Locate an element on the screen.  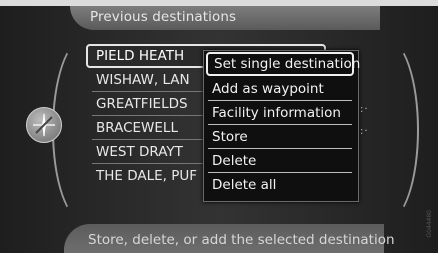
menu-item-delete: Delete is located at coordinates (280, 161).